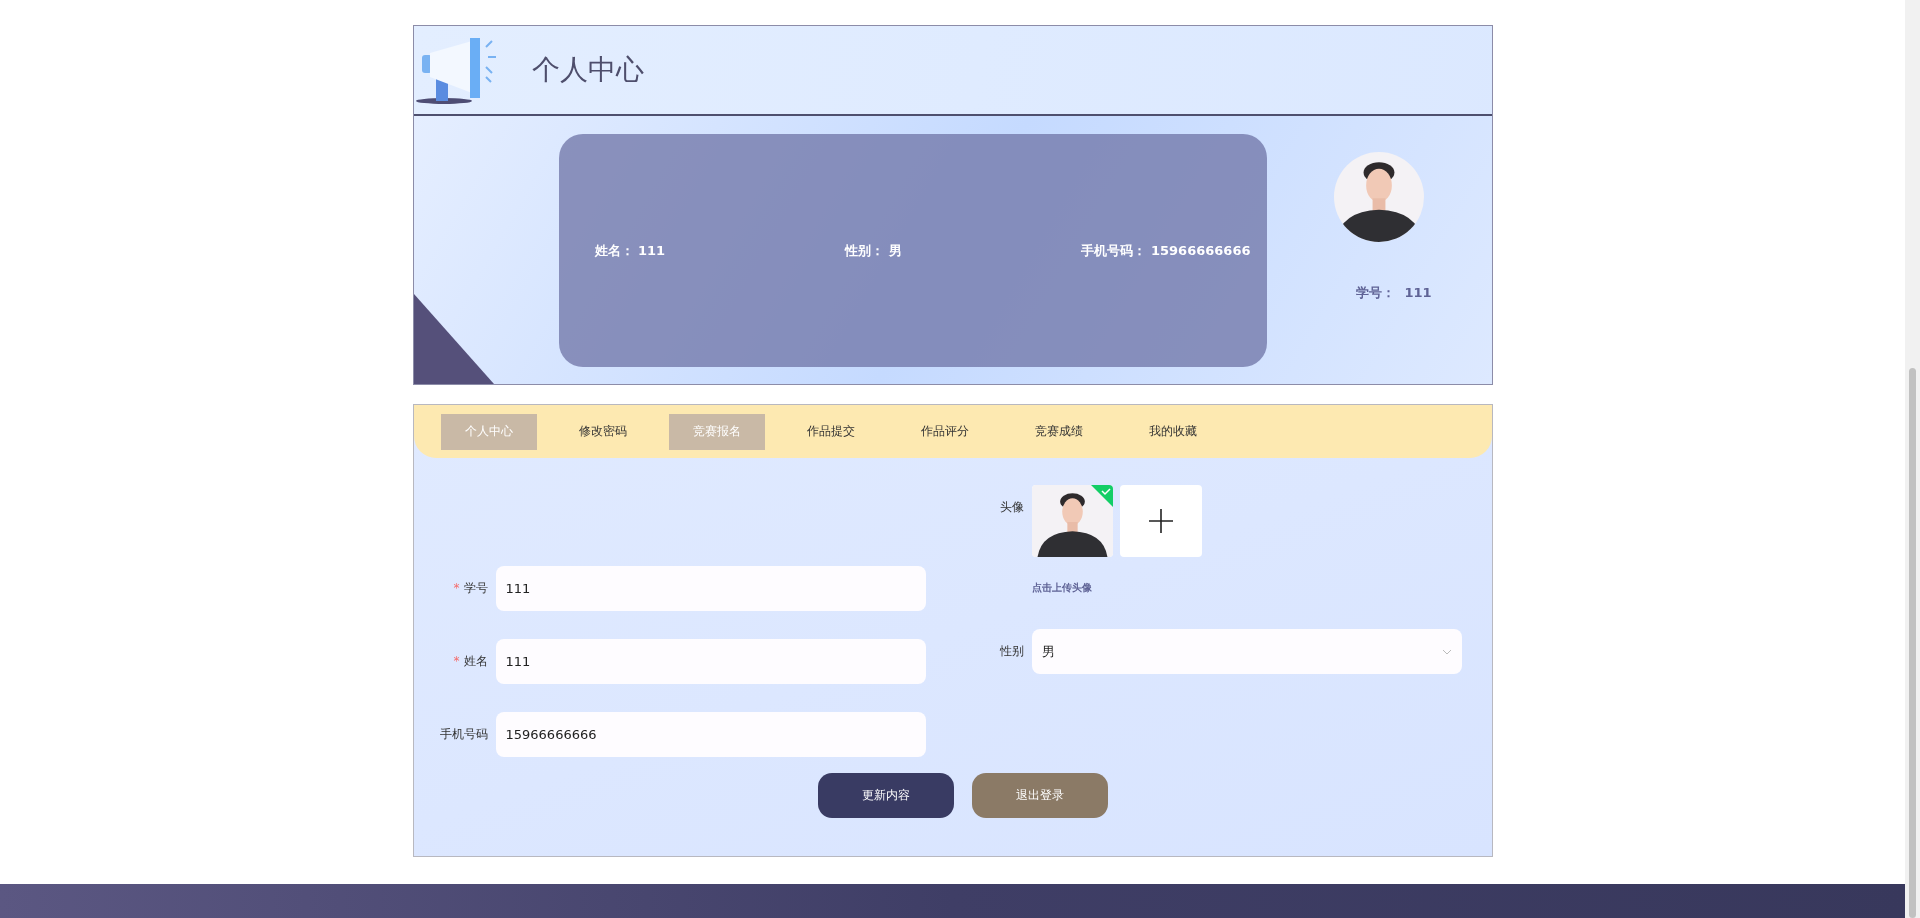  I want to click on scrollbar, so click(1912, 459).